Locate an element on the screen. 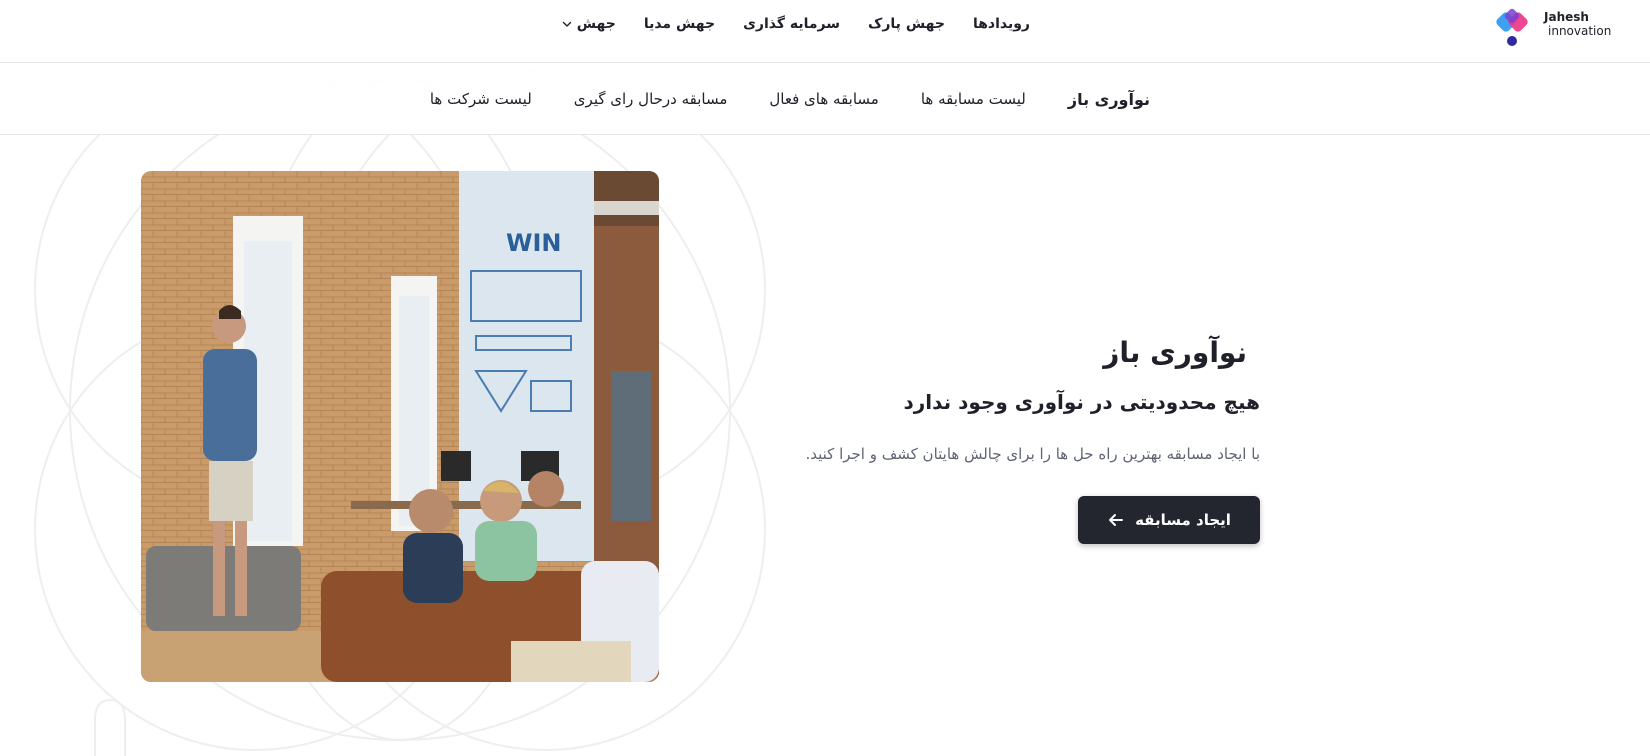 Image resolution: width=1650 pixels, height=756 pixels. brand-name: Jahesh innovation is located at coordinates (1594, 24).